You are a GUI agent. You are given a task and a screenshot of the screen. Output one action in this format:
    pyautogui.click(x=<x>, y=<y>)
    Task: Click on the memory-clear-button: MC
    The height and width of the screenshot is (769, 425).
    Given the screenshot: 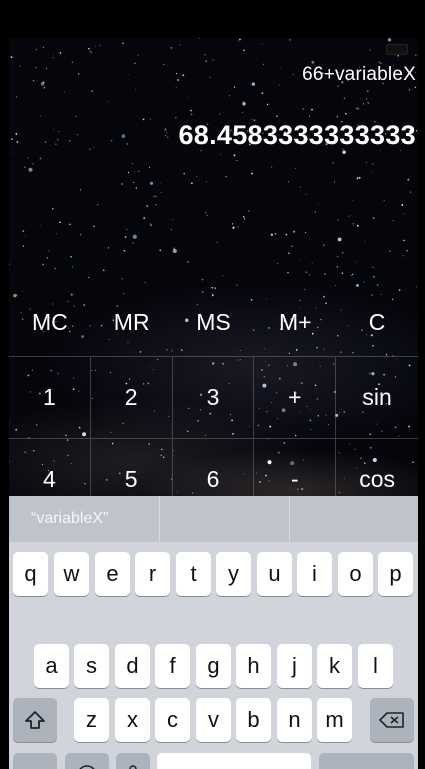 What is the action you would take?
    pyautogui.click(x=50, y=322)
    